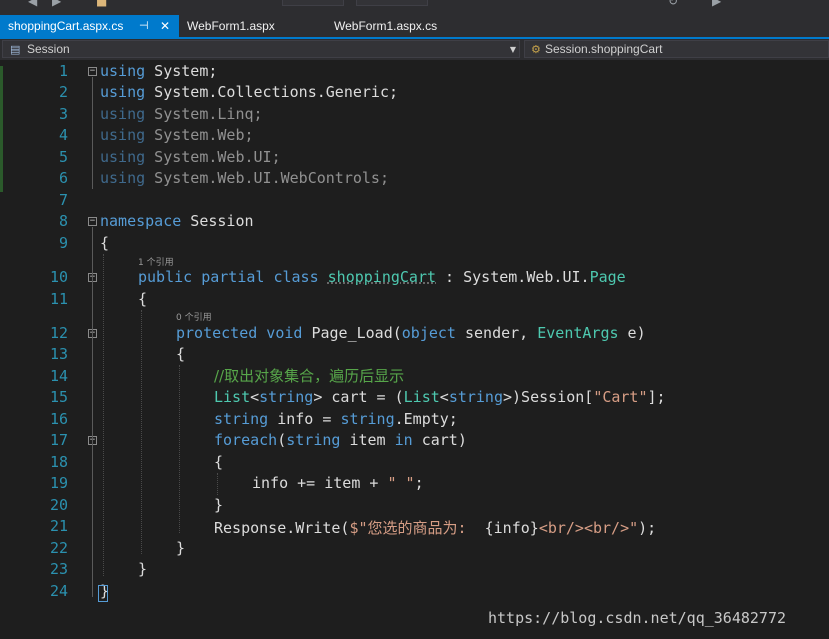 The width and height of the screenshot is (829, 639). What do you see at coordinates (217, 333) in the screenshot?
I see `keyword: protected` at bounding box center [217, 333].